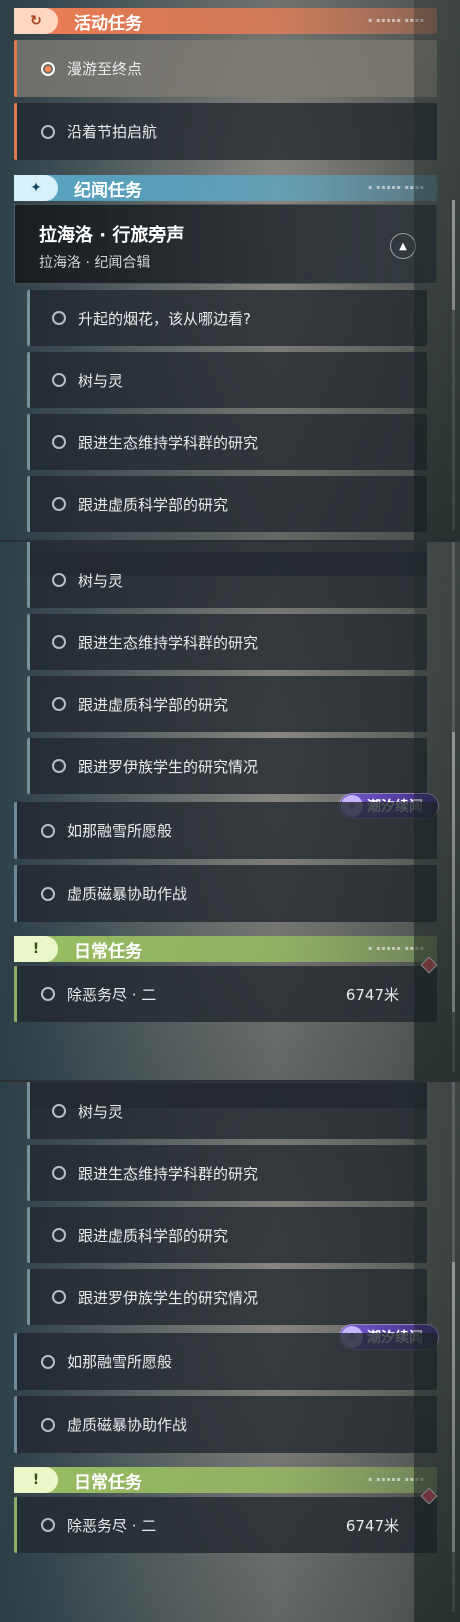  What do you see at coordinates (225, 131) in the screenshot?
I see `quest-item-set-sail-beat: 沿着节拍启航` at bounding box center [225, 131].